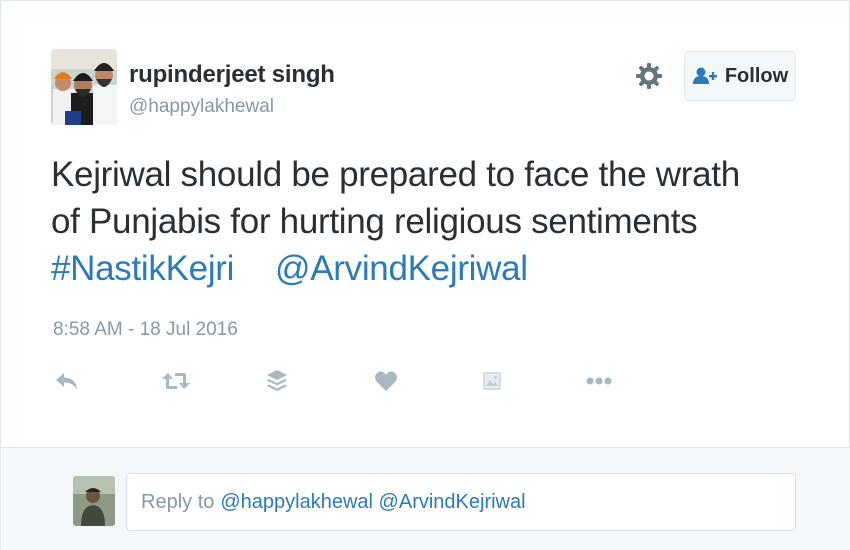 The width and height of the screenshot is (850, 550). I want to click on user-handle: @happylakhewal, so click(201, 107).